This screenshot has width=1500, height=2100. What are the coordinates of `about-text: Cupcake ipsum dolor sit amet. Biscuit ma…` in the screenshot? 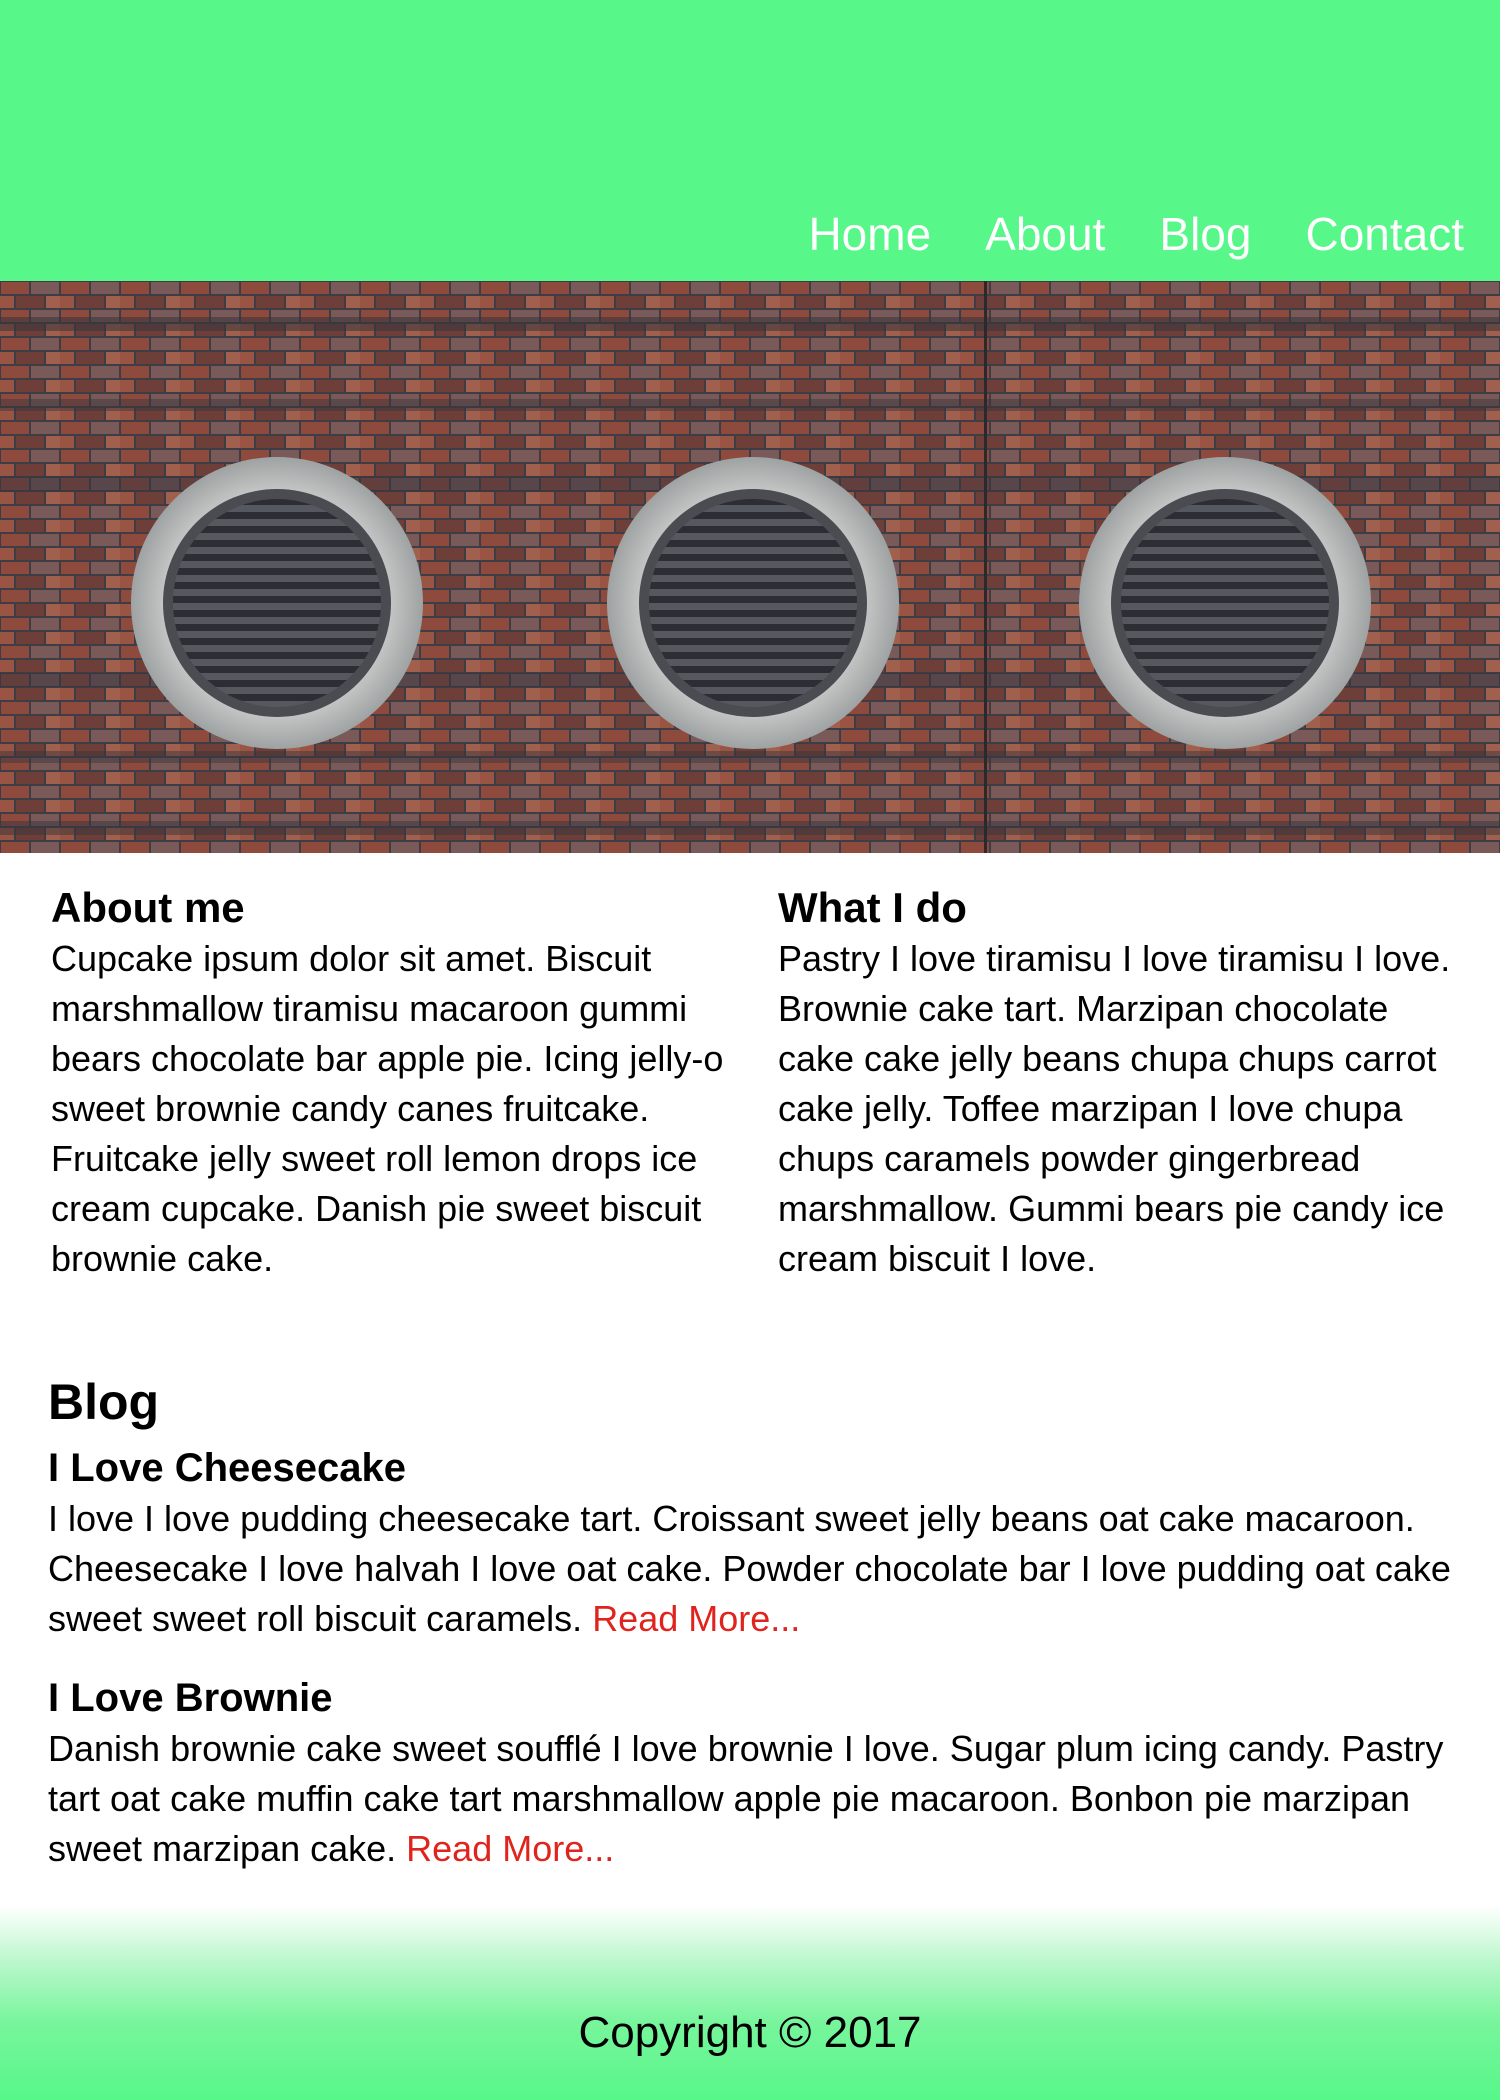 It's located at (387, 1108).